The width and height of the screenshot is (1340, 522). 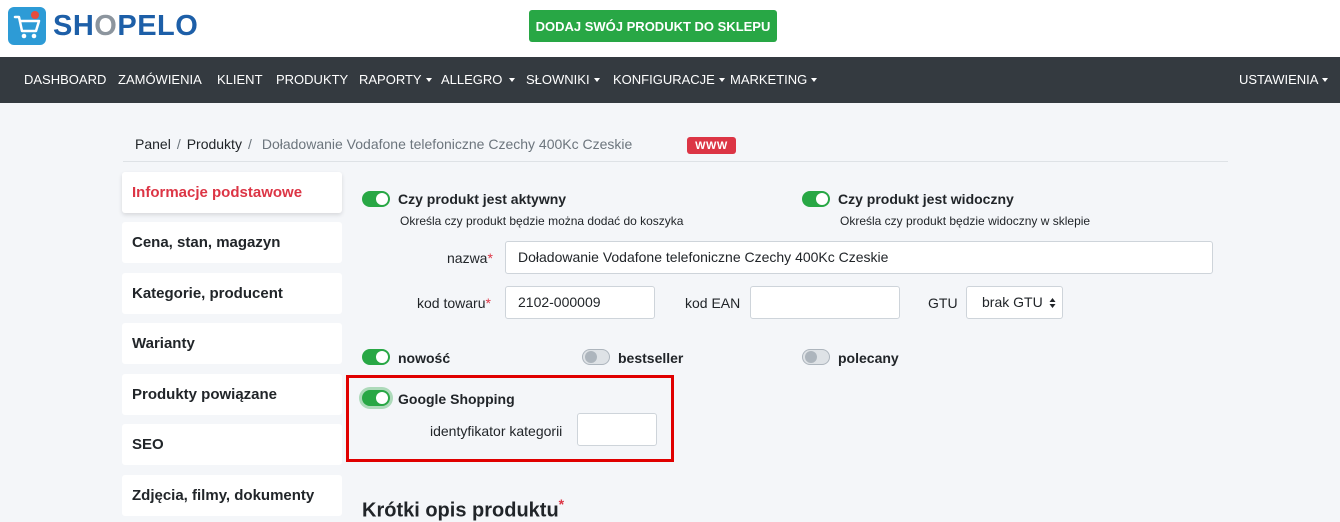 What do you see at coordinates (126, 25) in the screenshot?
I see `logo-text: SHOPELO` at bounding box center [126, 25].